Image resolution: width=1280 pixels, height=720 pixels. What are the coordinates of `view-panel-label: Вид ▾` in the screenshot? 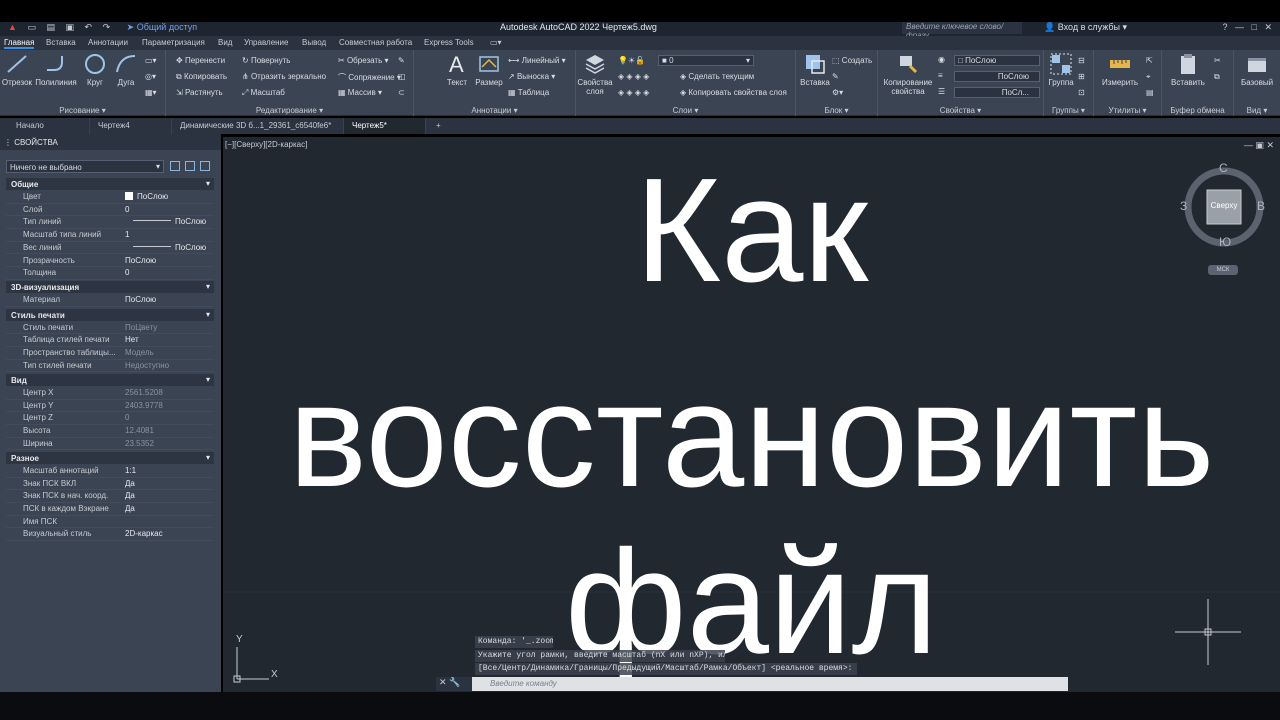 It's located at (1257, 110).